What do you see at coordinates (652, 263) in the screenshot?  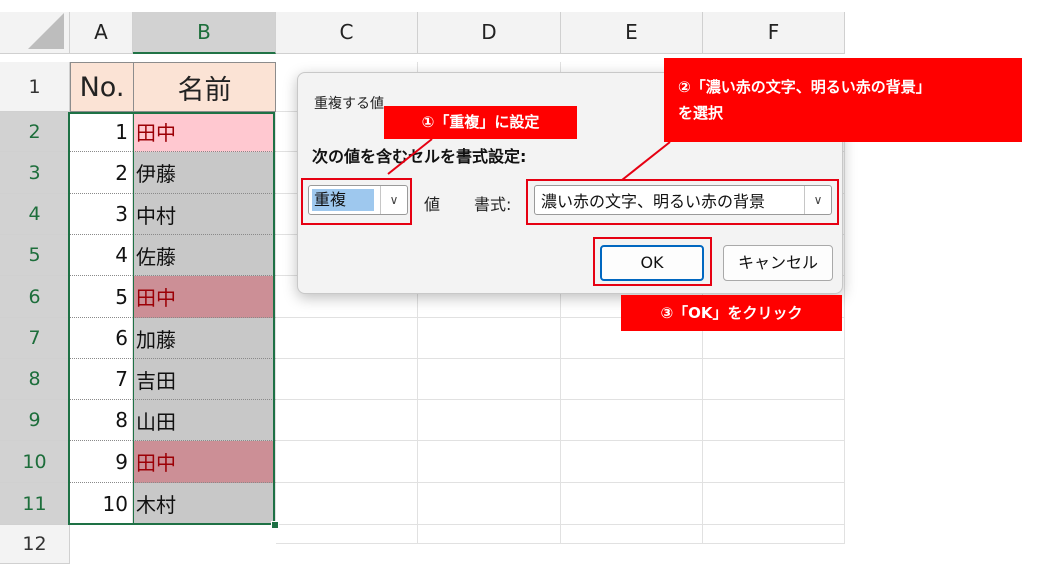 I see `ok-button: OK` at bounding box center [652, 263].